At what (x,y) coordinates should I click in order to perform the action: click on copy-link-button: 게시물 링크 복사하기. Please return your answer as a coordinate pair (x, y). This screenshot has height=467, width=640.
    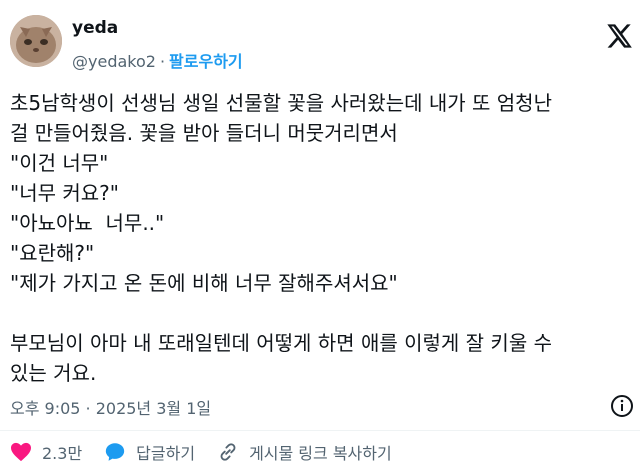
    Looking at the image, I should click on (304, 452).